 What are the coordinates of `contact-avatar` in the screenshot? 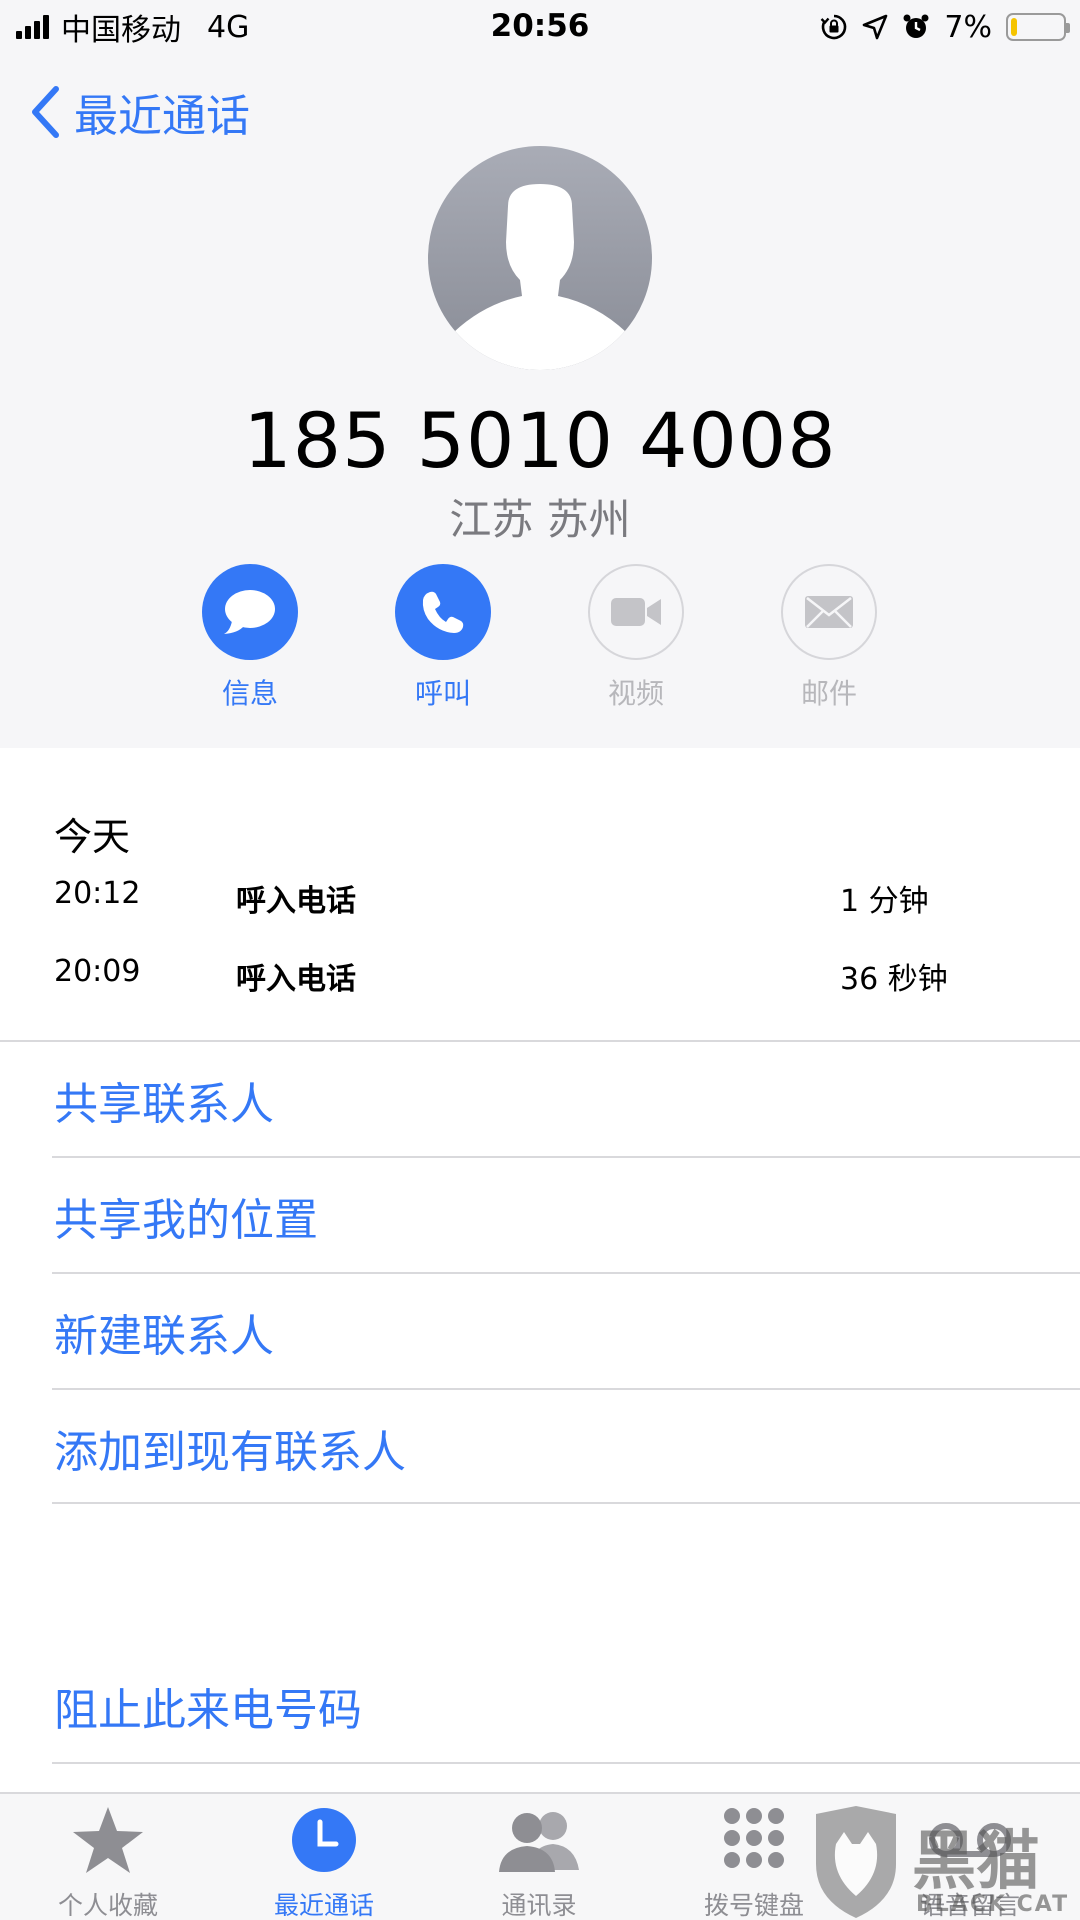 It's located at (540, 258).